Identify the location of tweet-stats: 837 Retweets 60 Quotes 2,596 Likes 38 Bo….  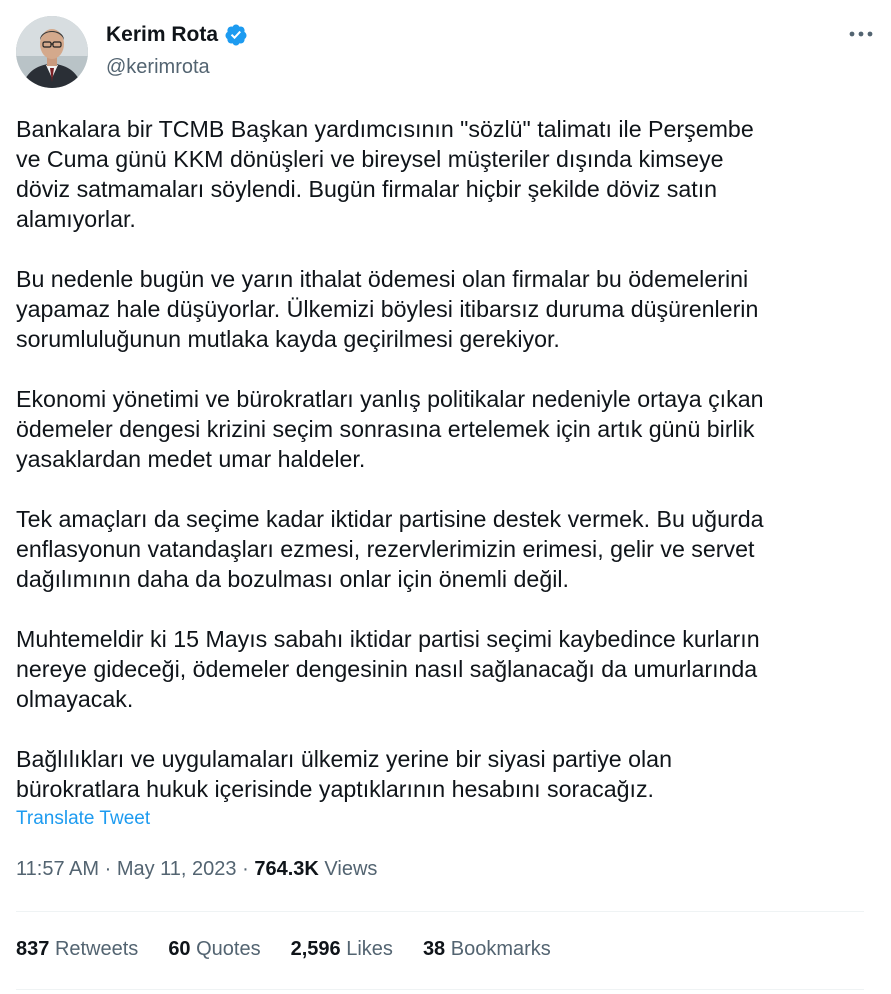
(298, 949).